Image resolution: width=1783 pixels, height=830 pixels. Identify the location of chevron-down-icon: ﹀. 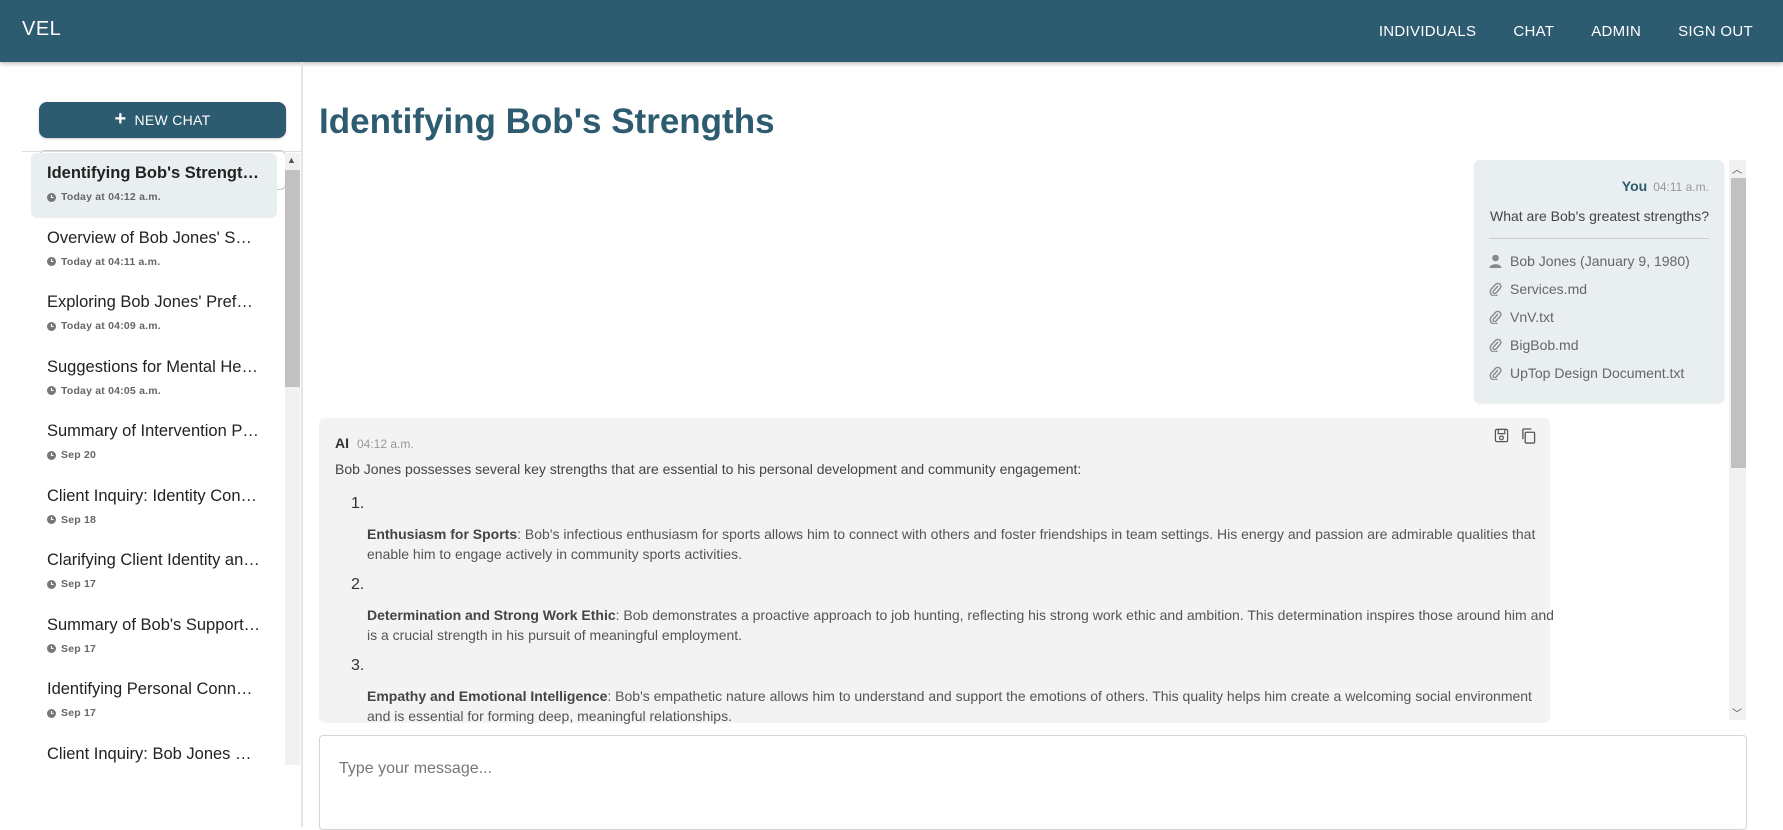
(1737, 712).